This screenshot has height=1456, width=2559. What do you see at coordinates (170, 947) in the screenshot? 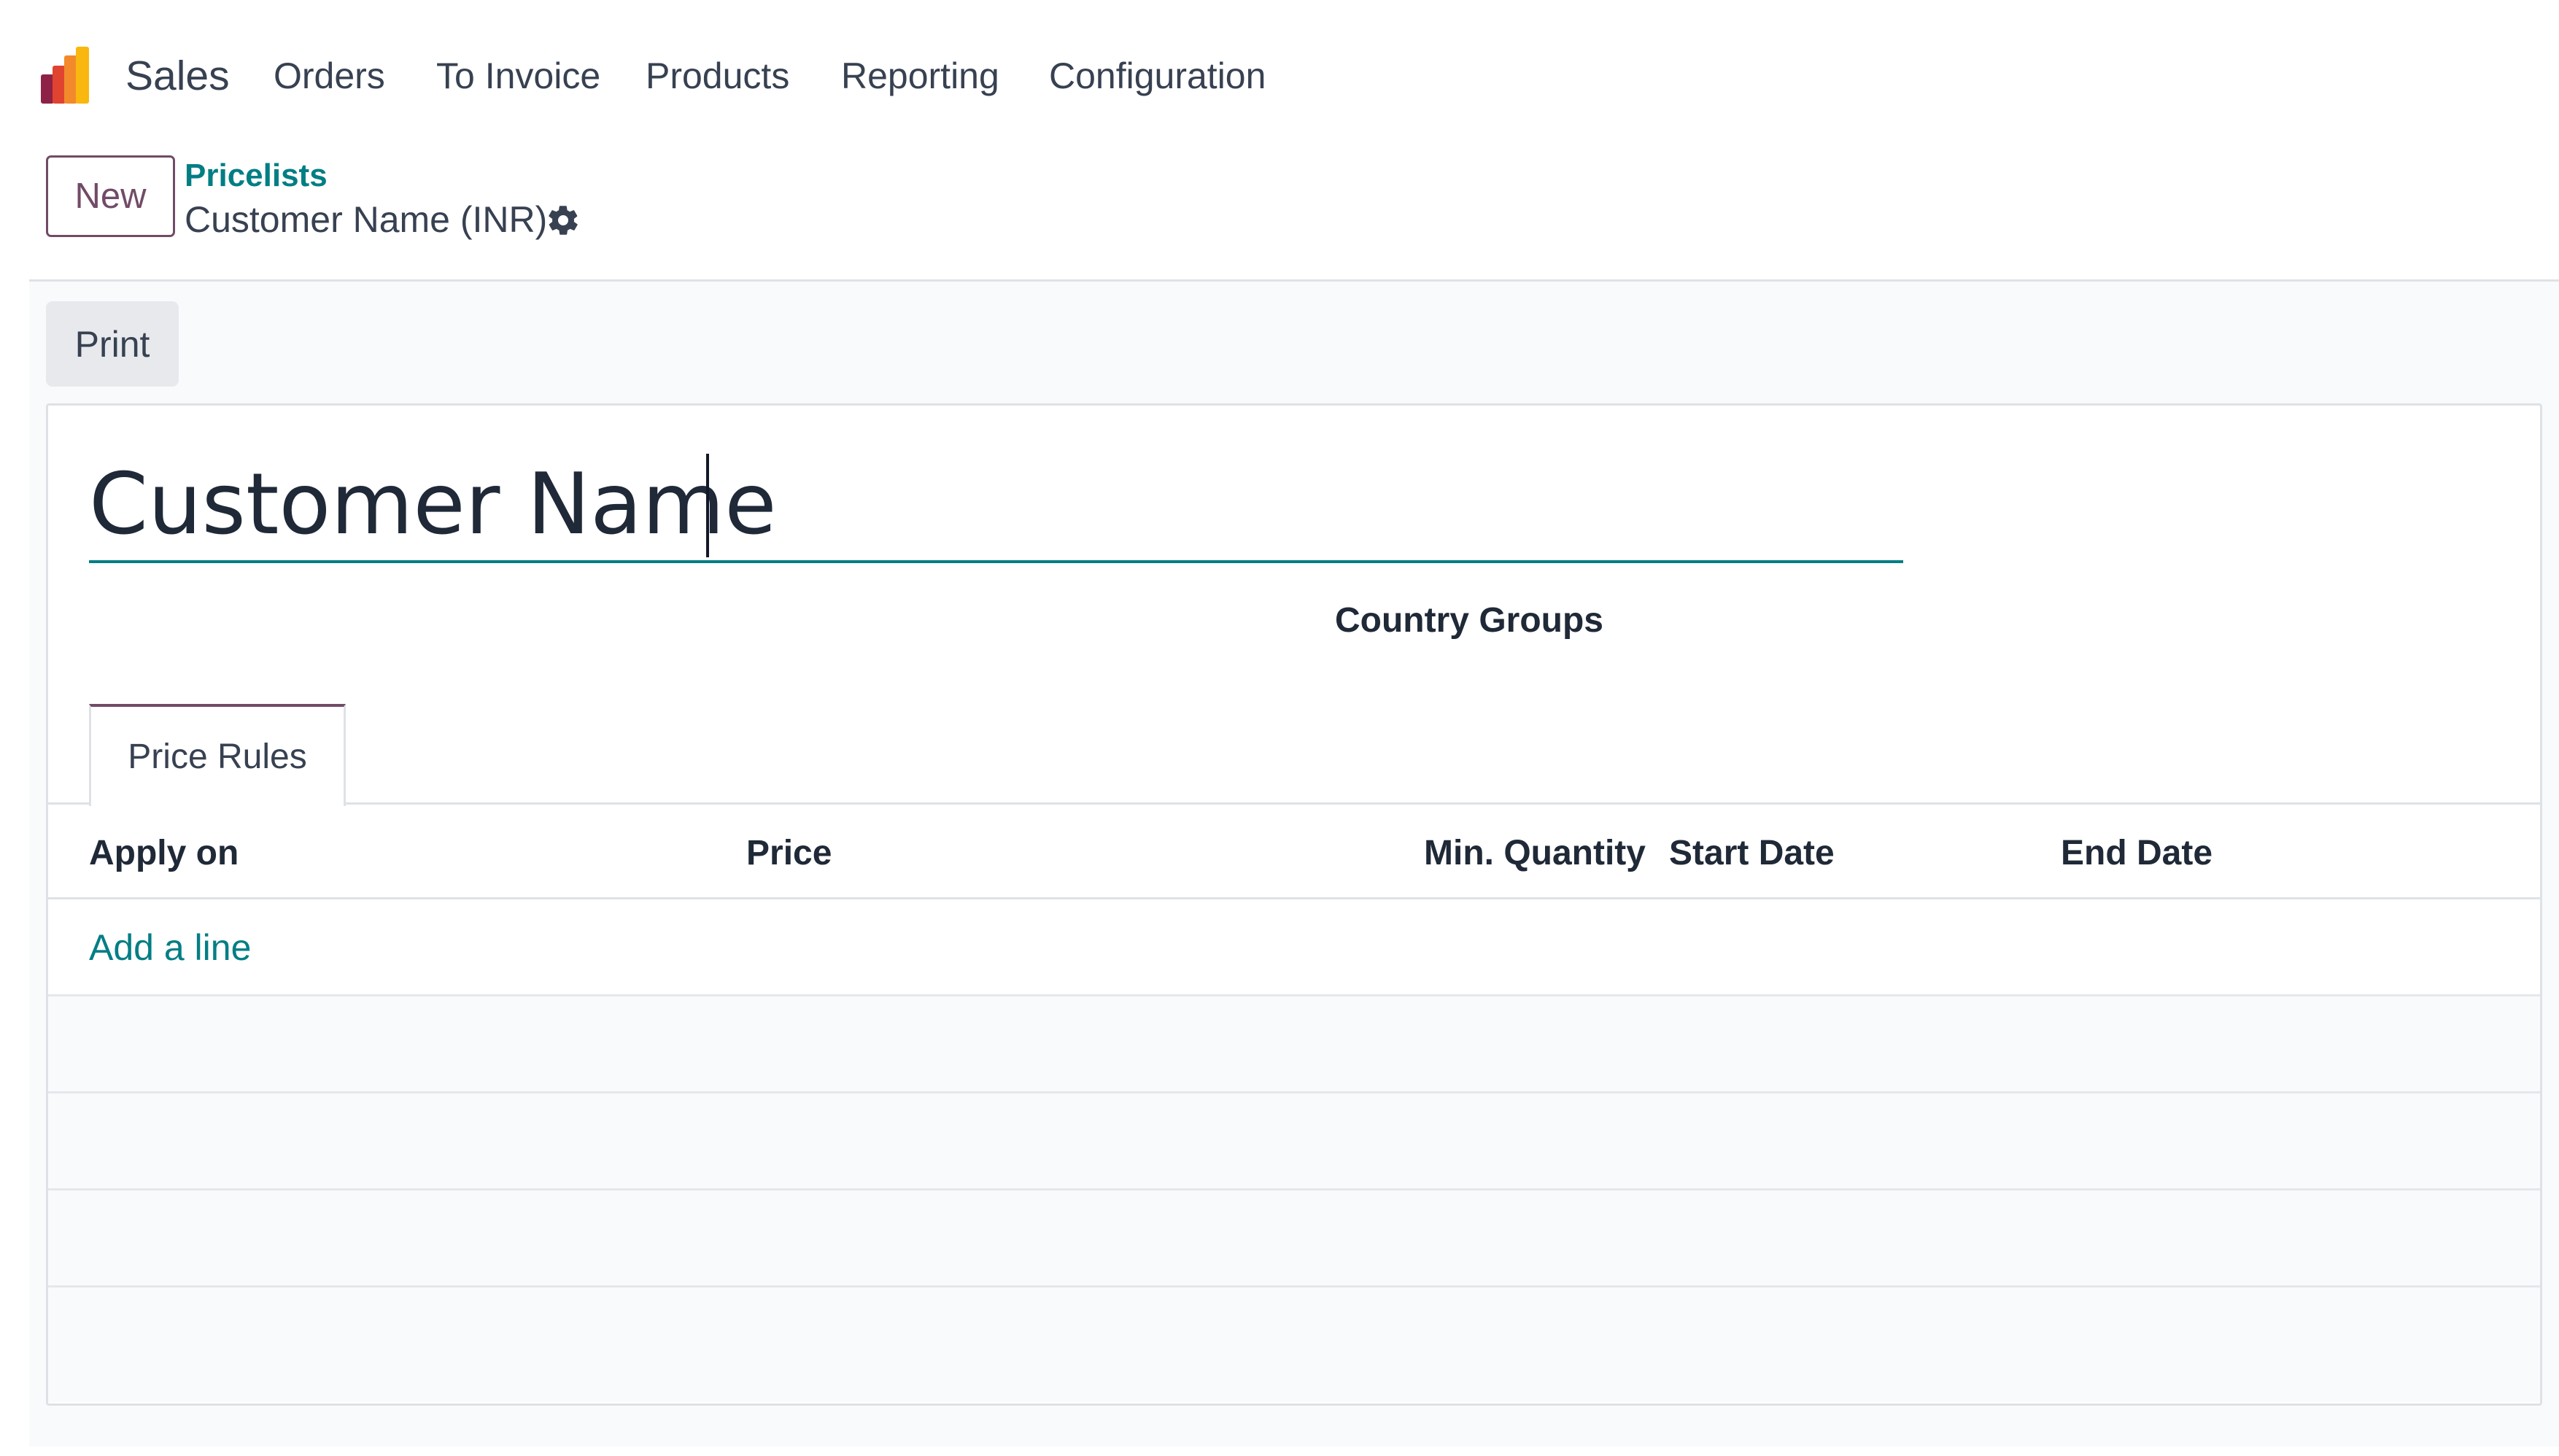
I see `add-a-line-link: Add a line` at bounding box center [170, 947].